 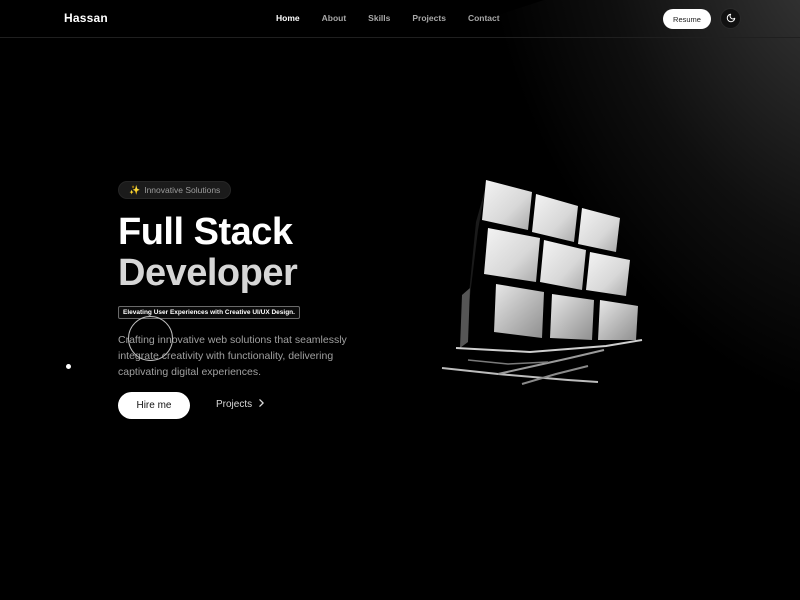 I want to click on rubiks-cube-image, so click(x=548, y=285).